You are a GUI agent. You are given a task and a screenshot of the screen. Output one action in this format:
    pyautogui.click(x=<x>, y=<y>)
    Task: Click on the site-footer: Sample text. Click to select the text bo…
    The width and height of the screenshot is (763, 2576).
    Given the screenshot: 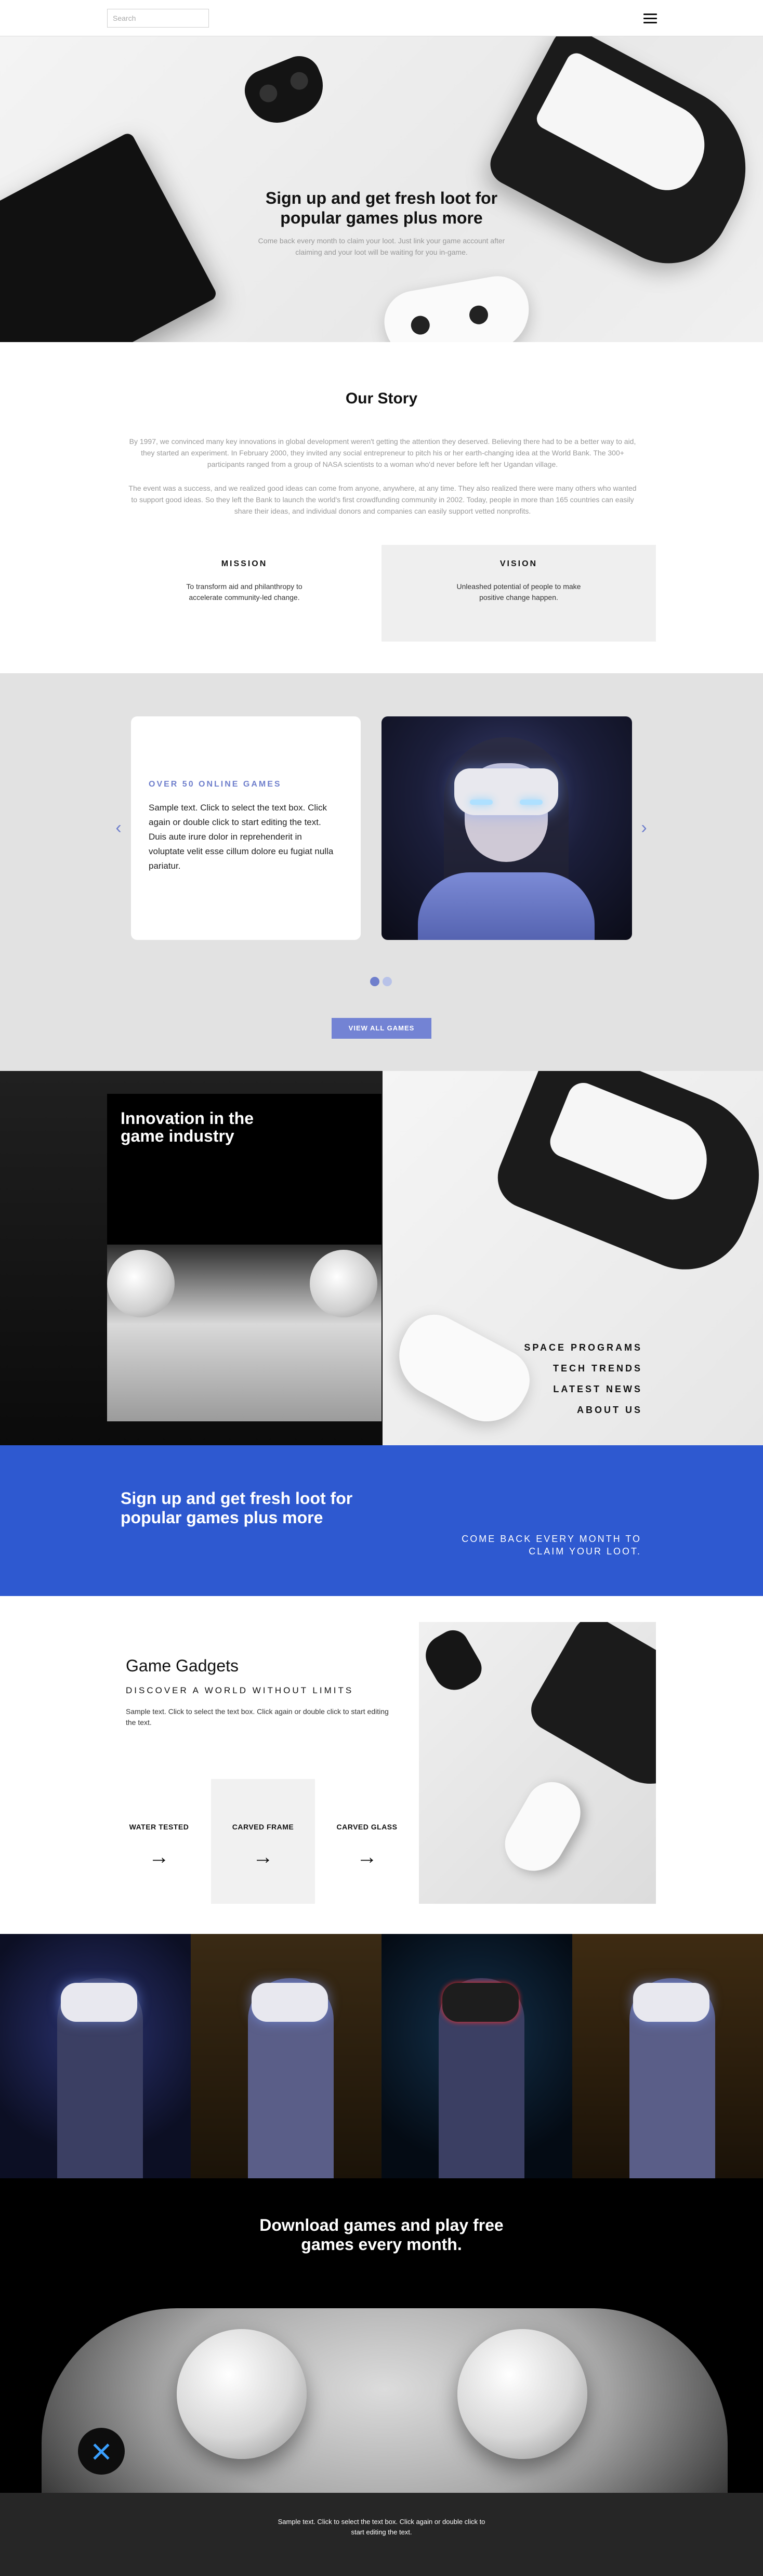 What is the action you would take?
    pyautogui.click(x=381, y=2534)
    